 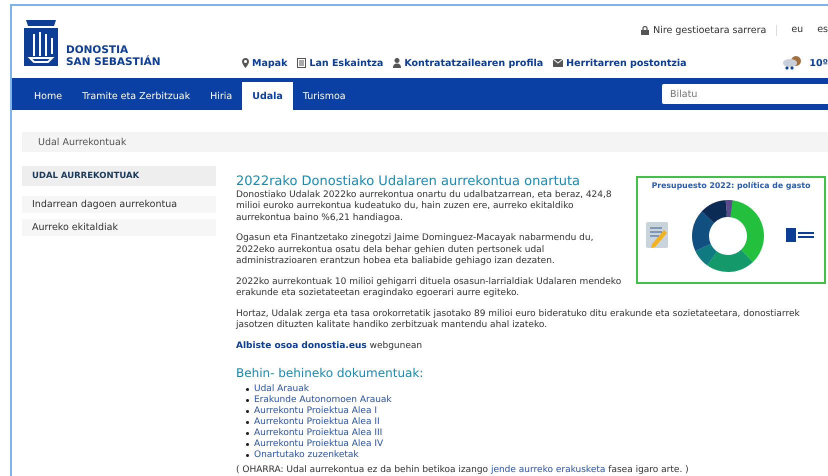 I want to click on document-link: Aurrekontu Proiektua Alea II, so click(x=317, y=422).